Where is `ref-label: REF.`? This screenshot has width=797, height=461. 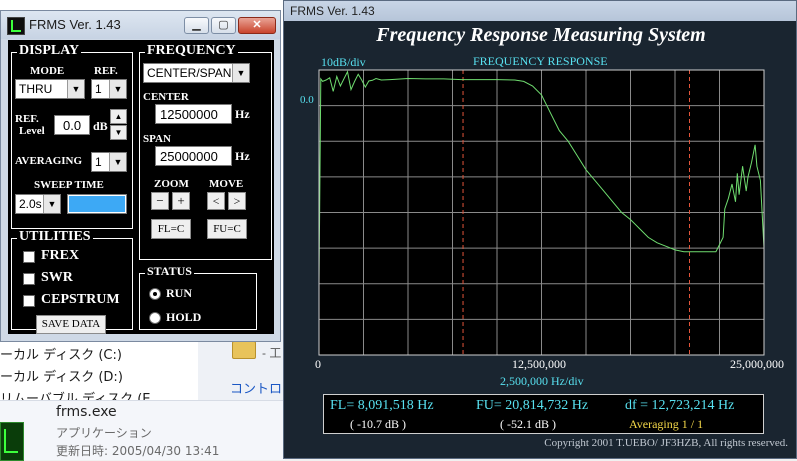
ref-label: REF. is located at coordinates (106, 71).